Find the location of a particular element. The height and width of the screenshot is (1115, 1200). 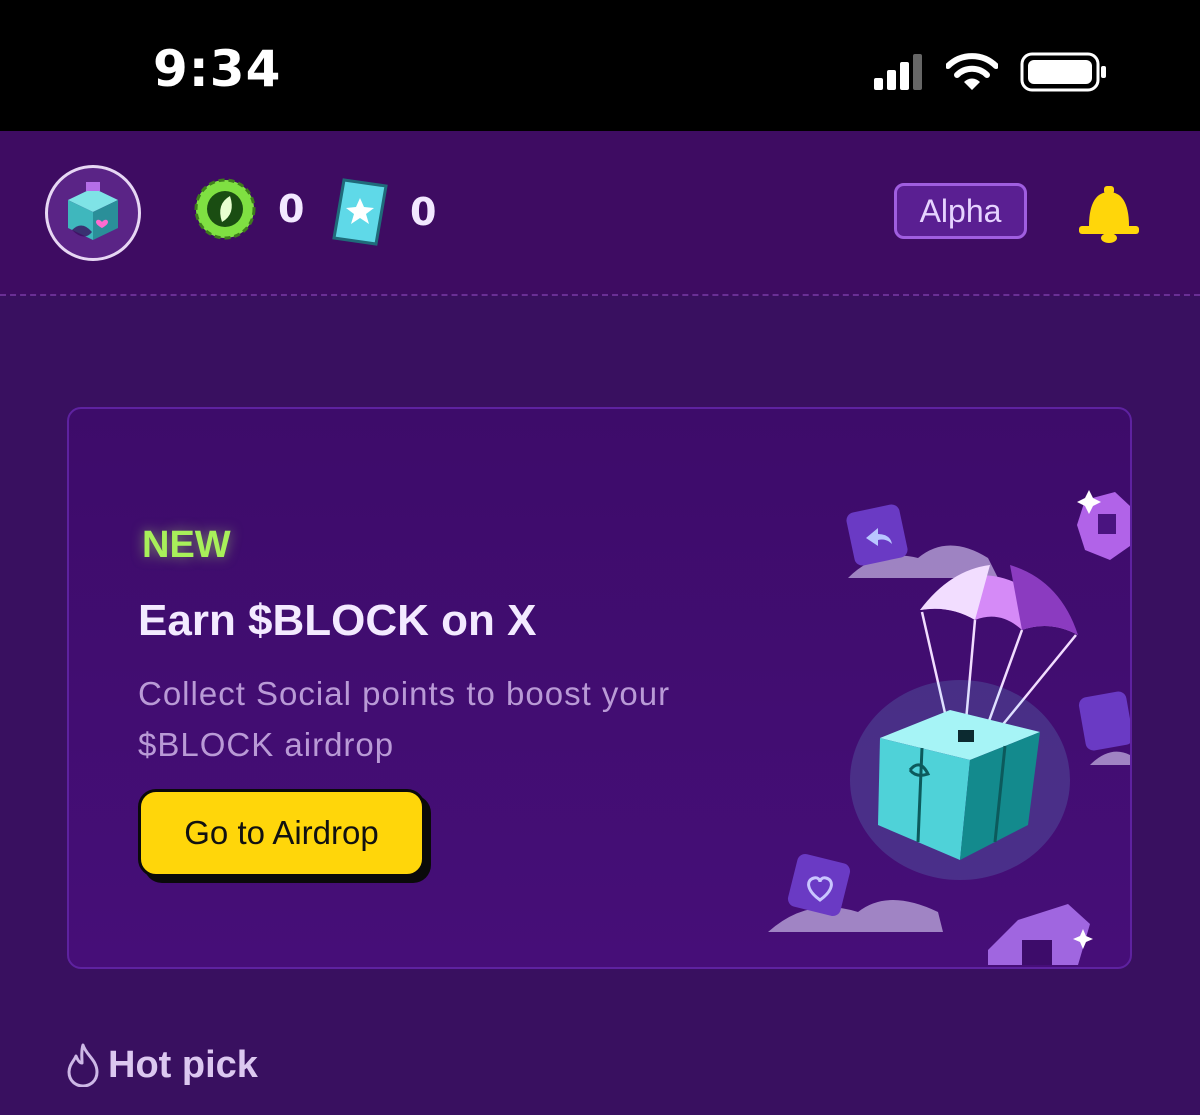

new-tag: NEW is located at coordinates (186, 545).